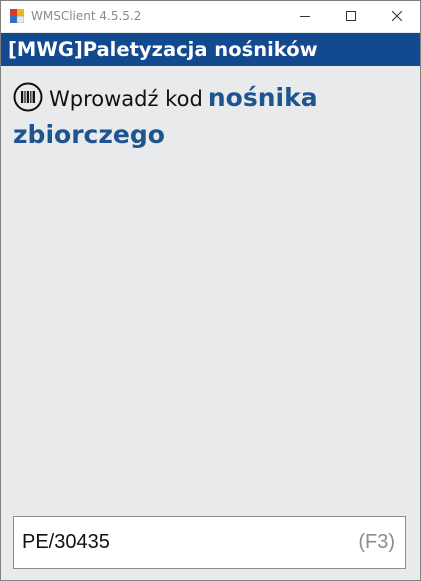 The height and width of the screenshot is (581, 421). I want to click on shortcut-hint: (F3), so click(376, 542).